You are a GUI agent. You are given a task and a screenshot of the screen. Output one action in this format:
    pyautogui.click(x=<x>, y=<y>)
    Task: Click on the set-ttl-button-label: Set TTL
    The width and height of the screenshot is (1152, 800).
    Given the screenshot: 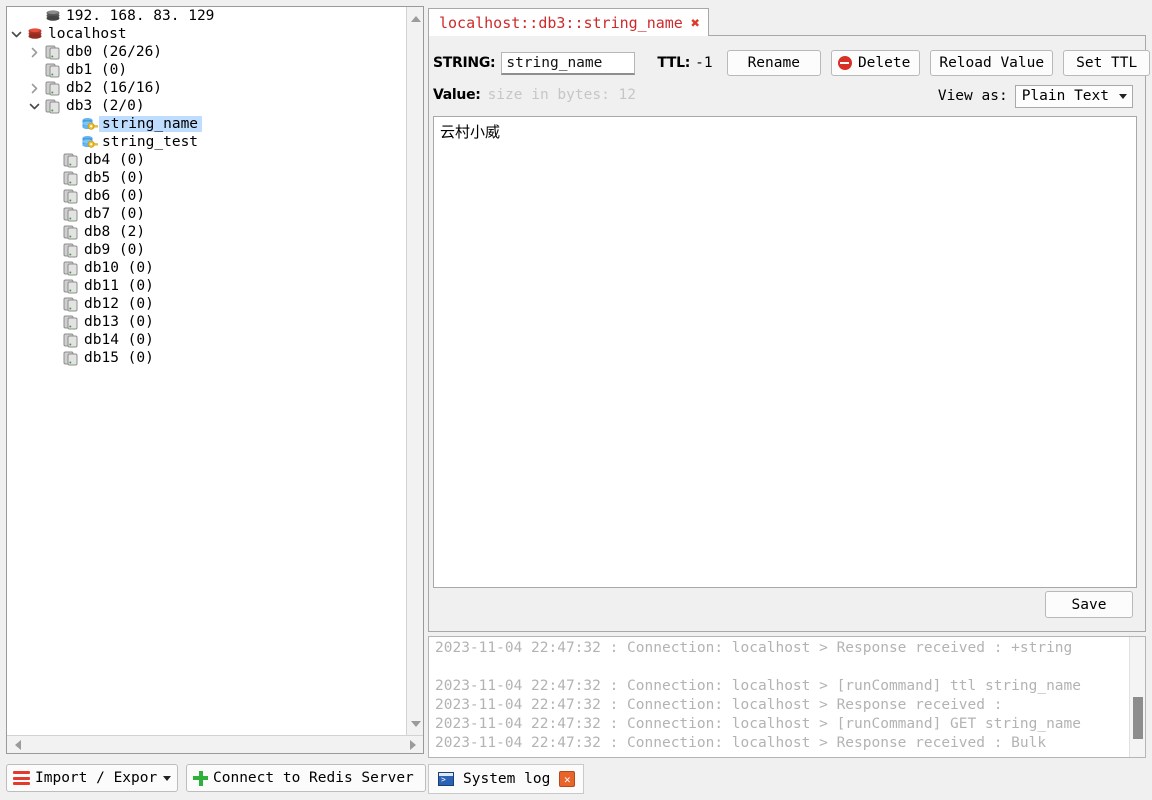 What is the action you would take?
    pyautogui.click(x=1107, y=63)
    